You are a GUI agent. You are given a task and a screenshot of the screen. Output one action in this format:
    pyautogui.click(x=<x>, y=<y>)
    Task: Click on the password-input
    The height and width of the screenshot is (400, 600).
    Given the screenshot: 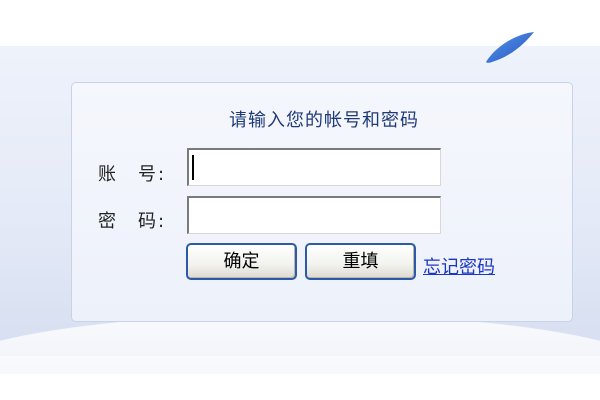 What is the action you would take?
    pyautogui.click(x=314, y=215)
    